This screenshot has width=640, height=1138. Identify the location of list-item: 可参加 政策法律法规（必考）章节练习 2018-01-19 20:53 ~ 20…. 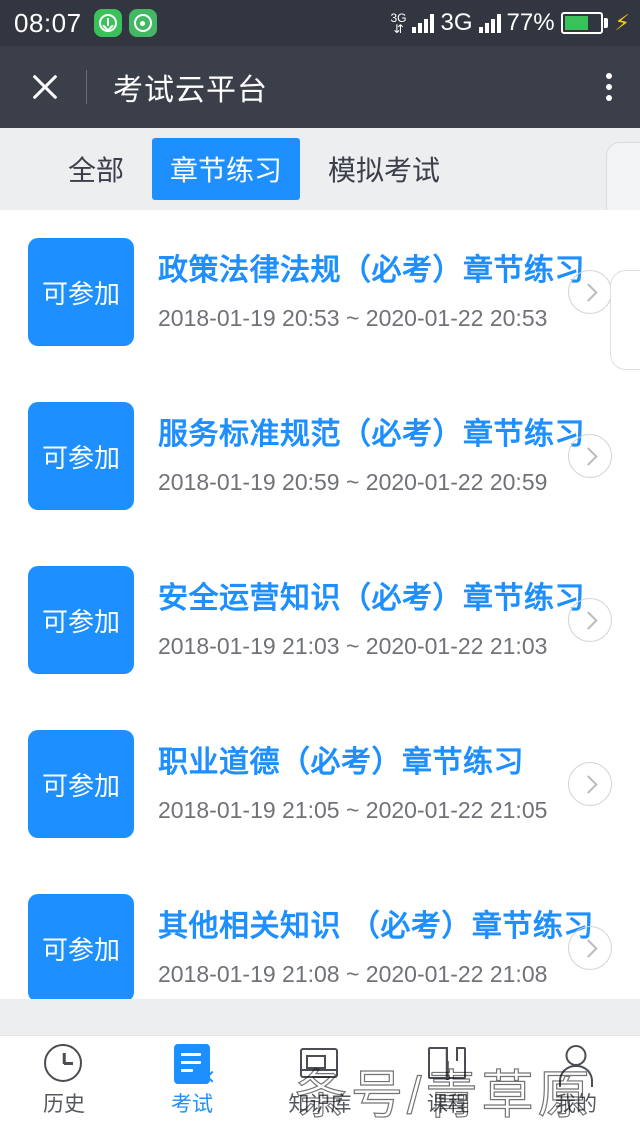
(320, 292).